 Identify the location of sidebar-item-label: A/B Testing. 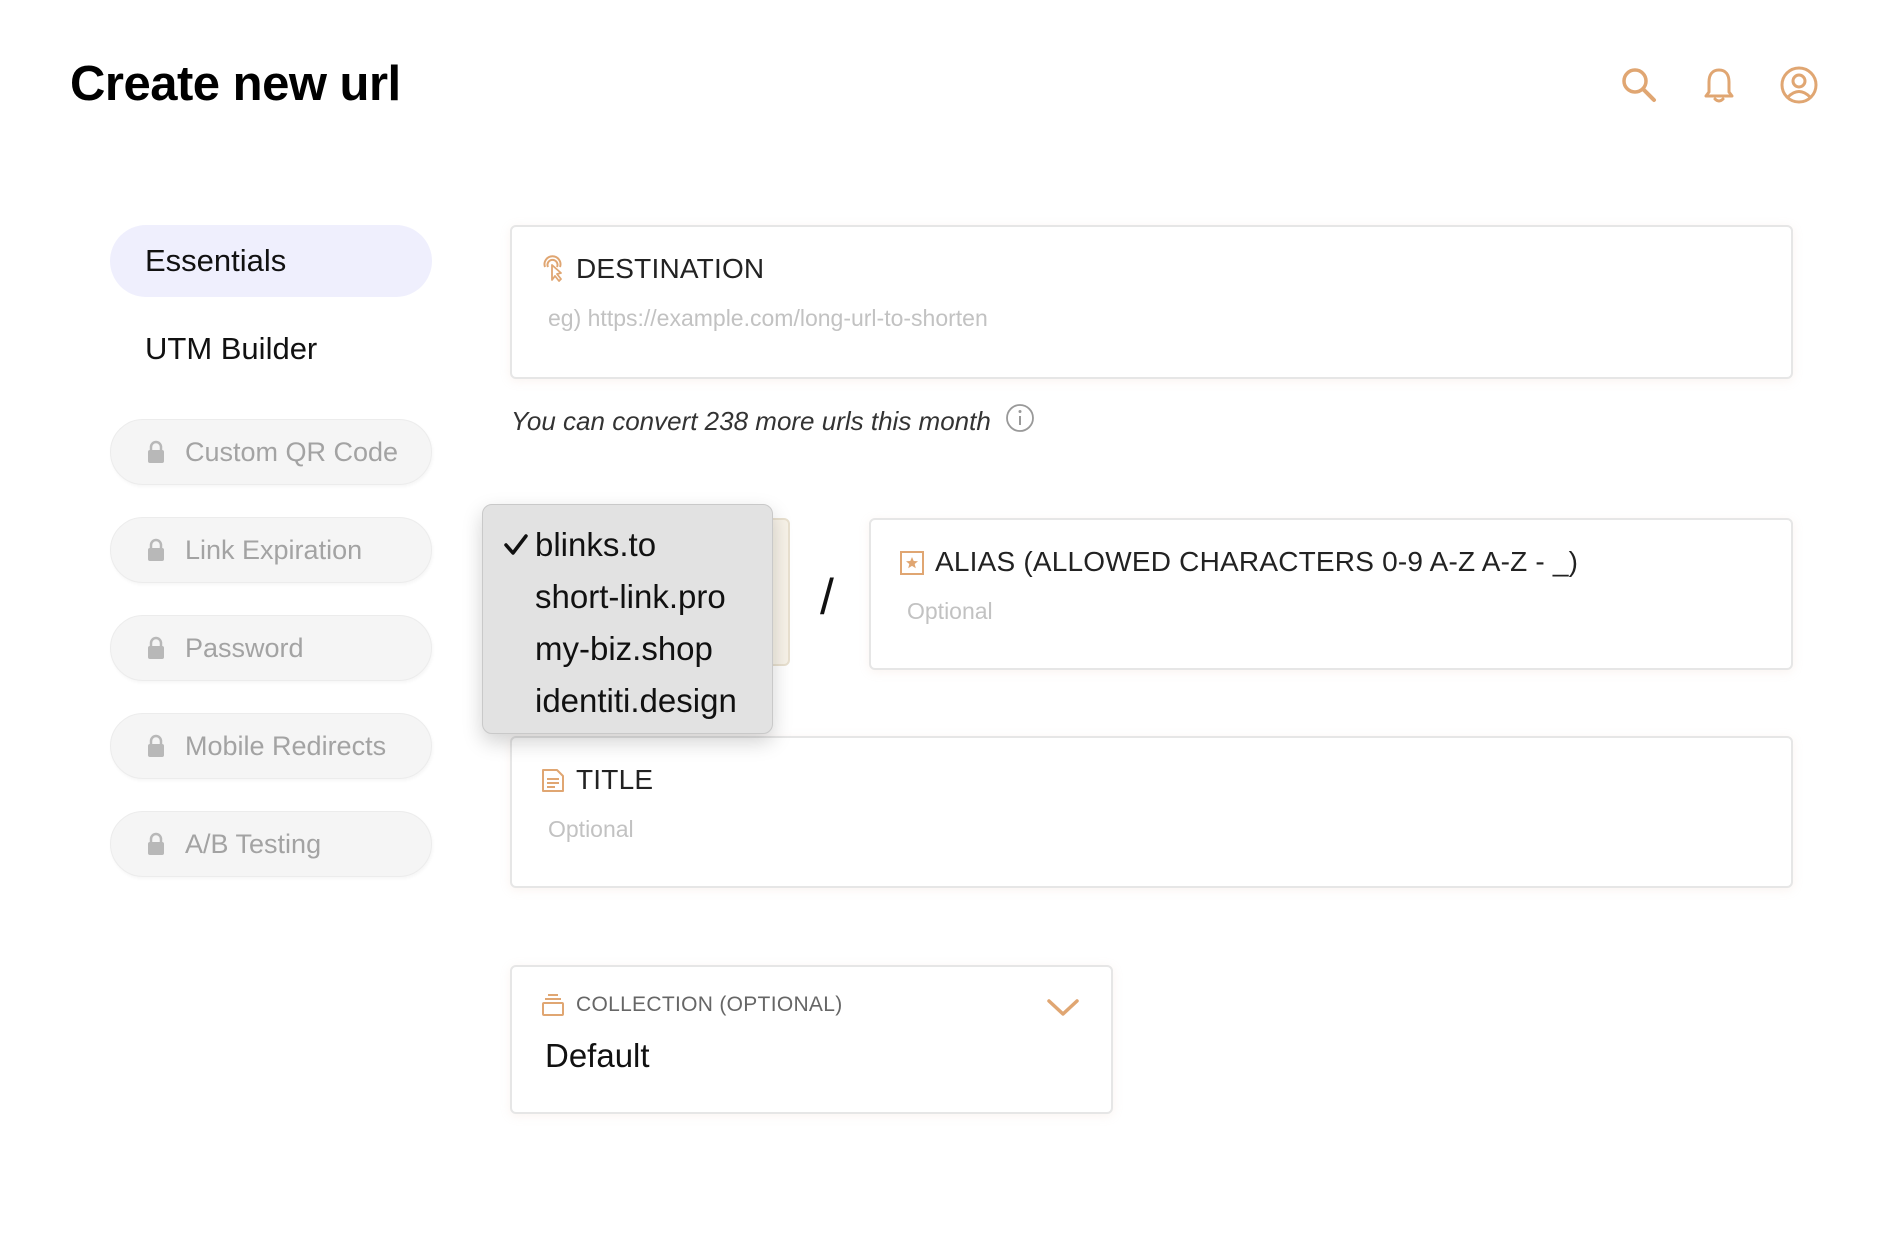
(253, 843).